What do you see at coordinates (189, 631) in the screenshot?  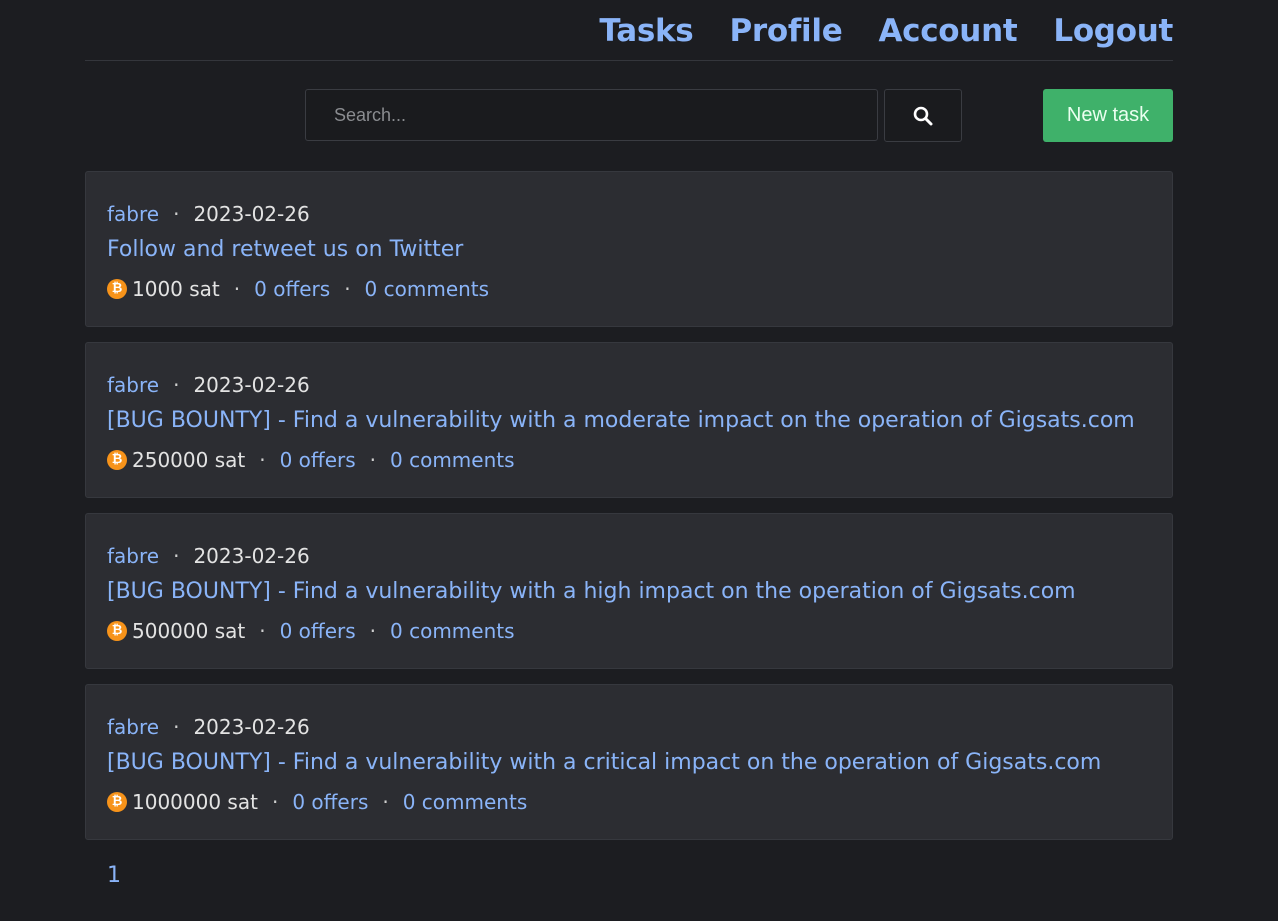 I see `task-reward: 500000 sat` at bounding box center [189, 631].